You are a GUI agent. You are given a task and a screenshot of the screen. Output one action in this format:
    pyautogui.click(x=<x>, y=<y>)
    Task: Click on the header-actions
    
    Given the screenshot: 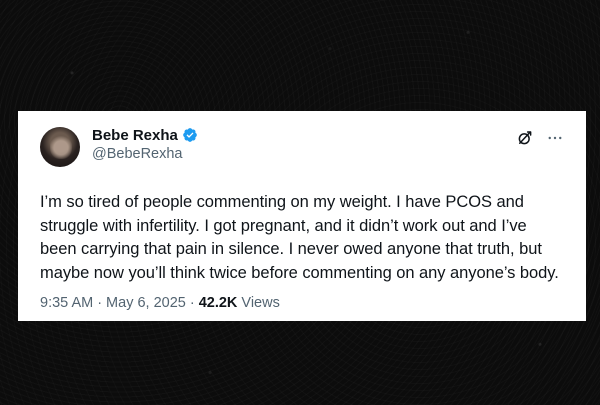 What is the action you would take?
    pyautogui.click(x=540, y=136)
    